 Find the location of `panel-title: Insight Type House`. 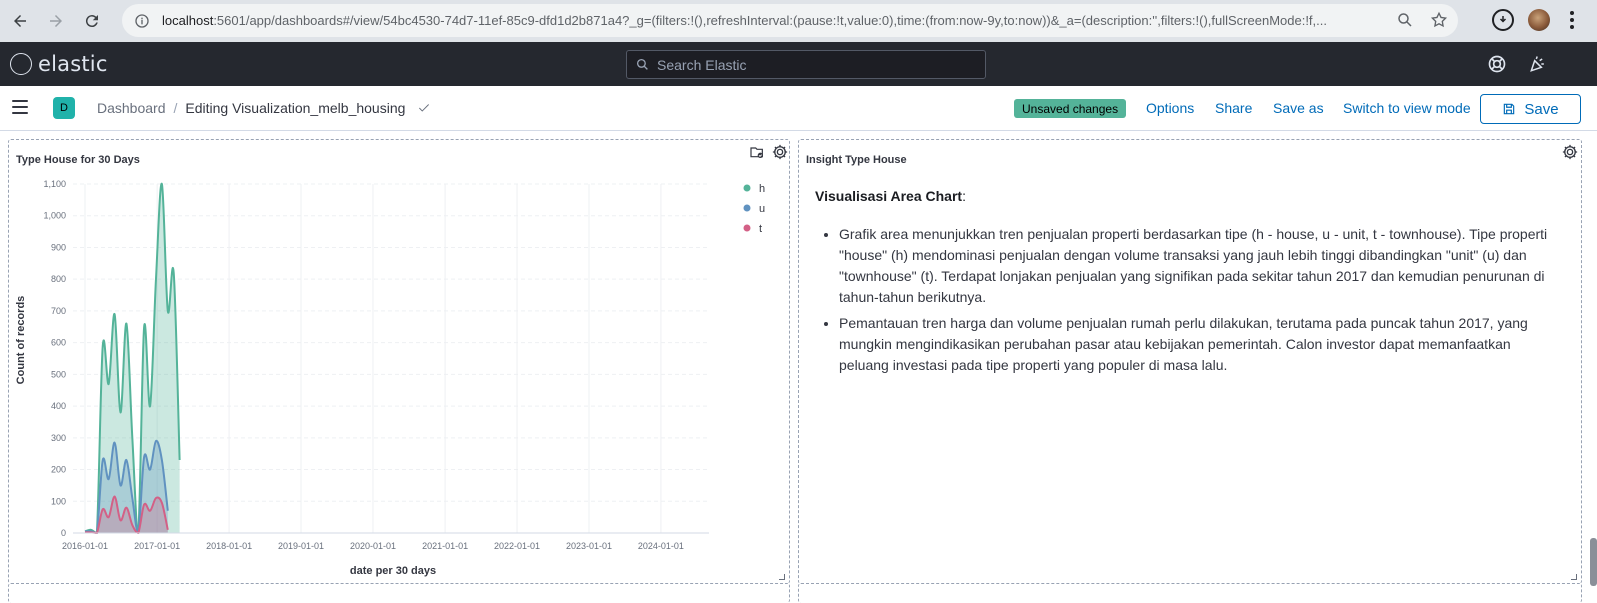

panel-title: Insight Type House is located at coordinates (856, 160).